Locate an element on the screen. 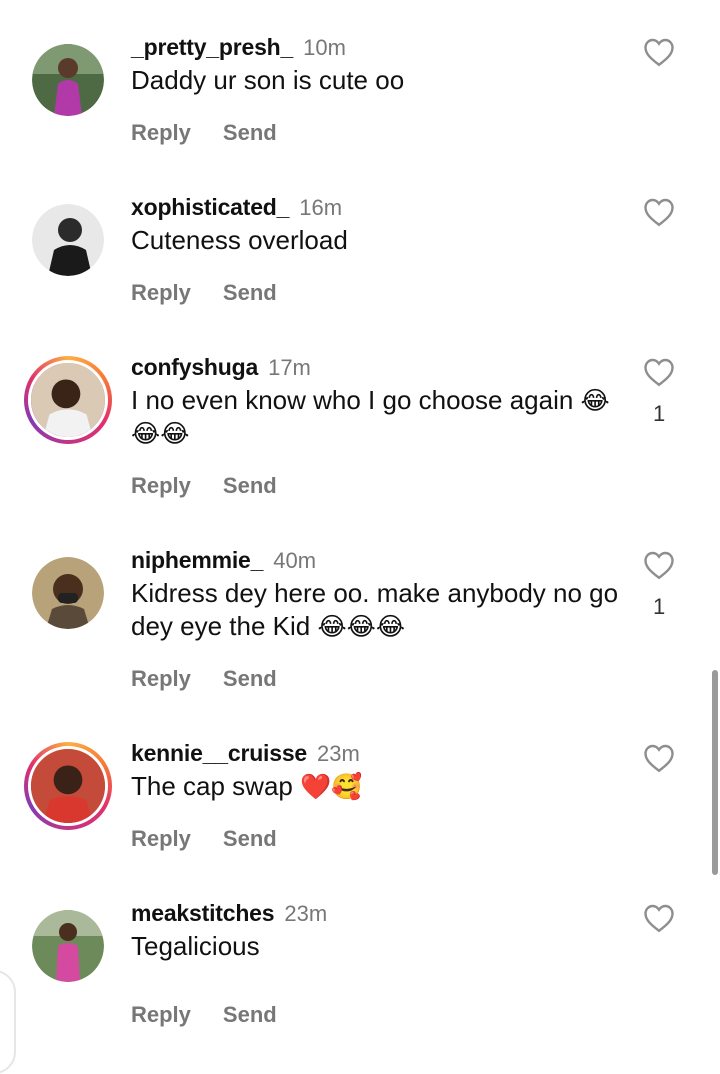  emoji: 😂😂😂 is located at coordinates (361, 626).